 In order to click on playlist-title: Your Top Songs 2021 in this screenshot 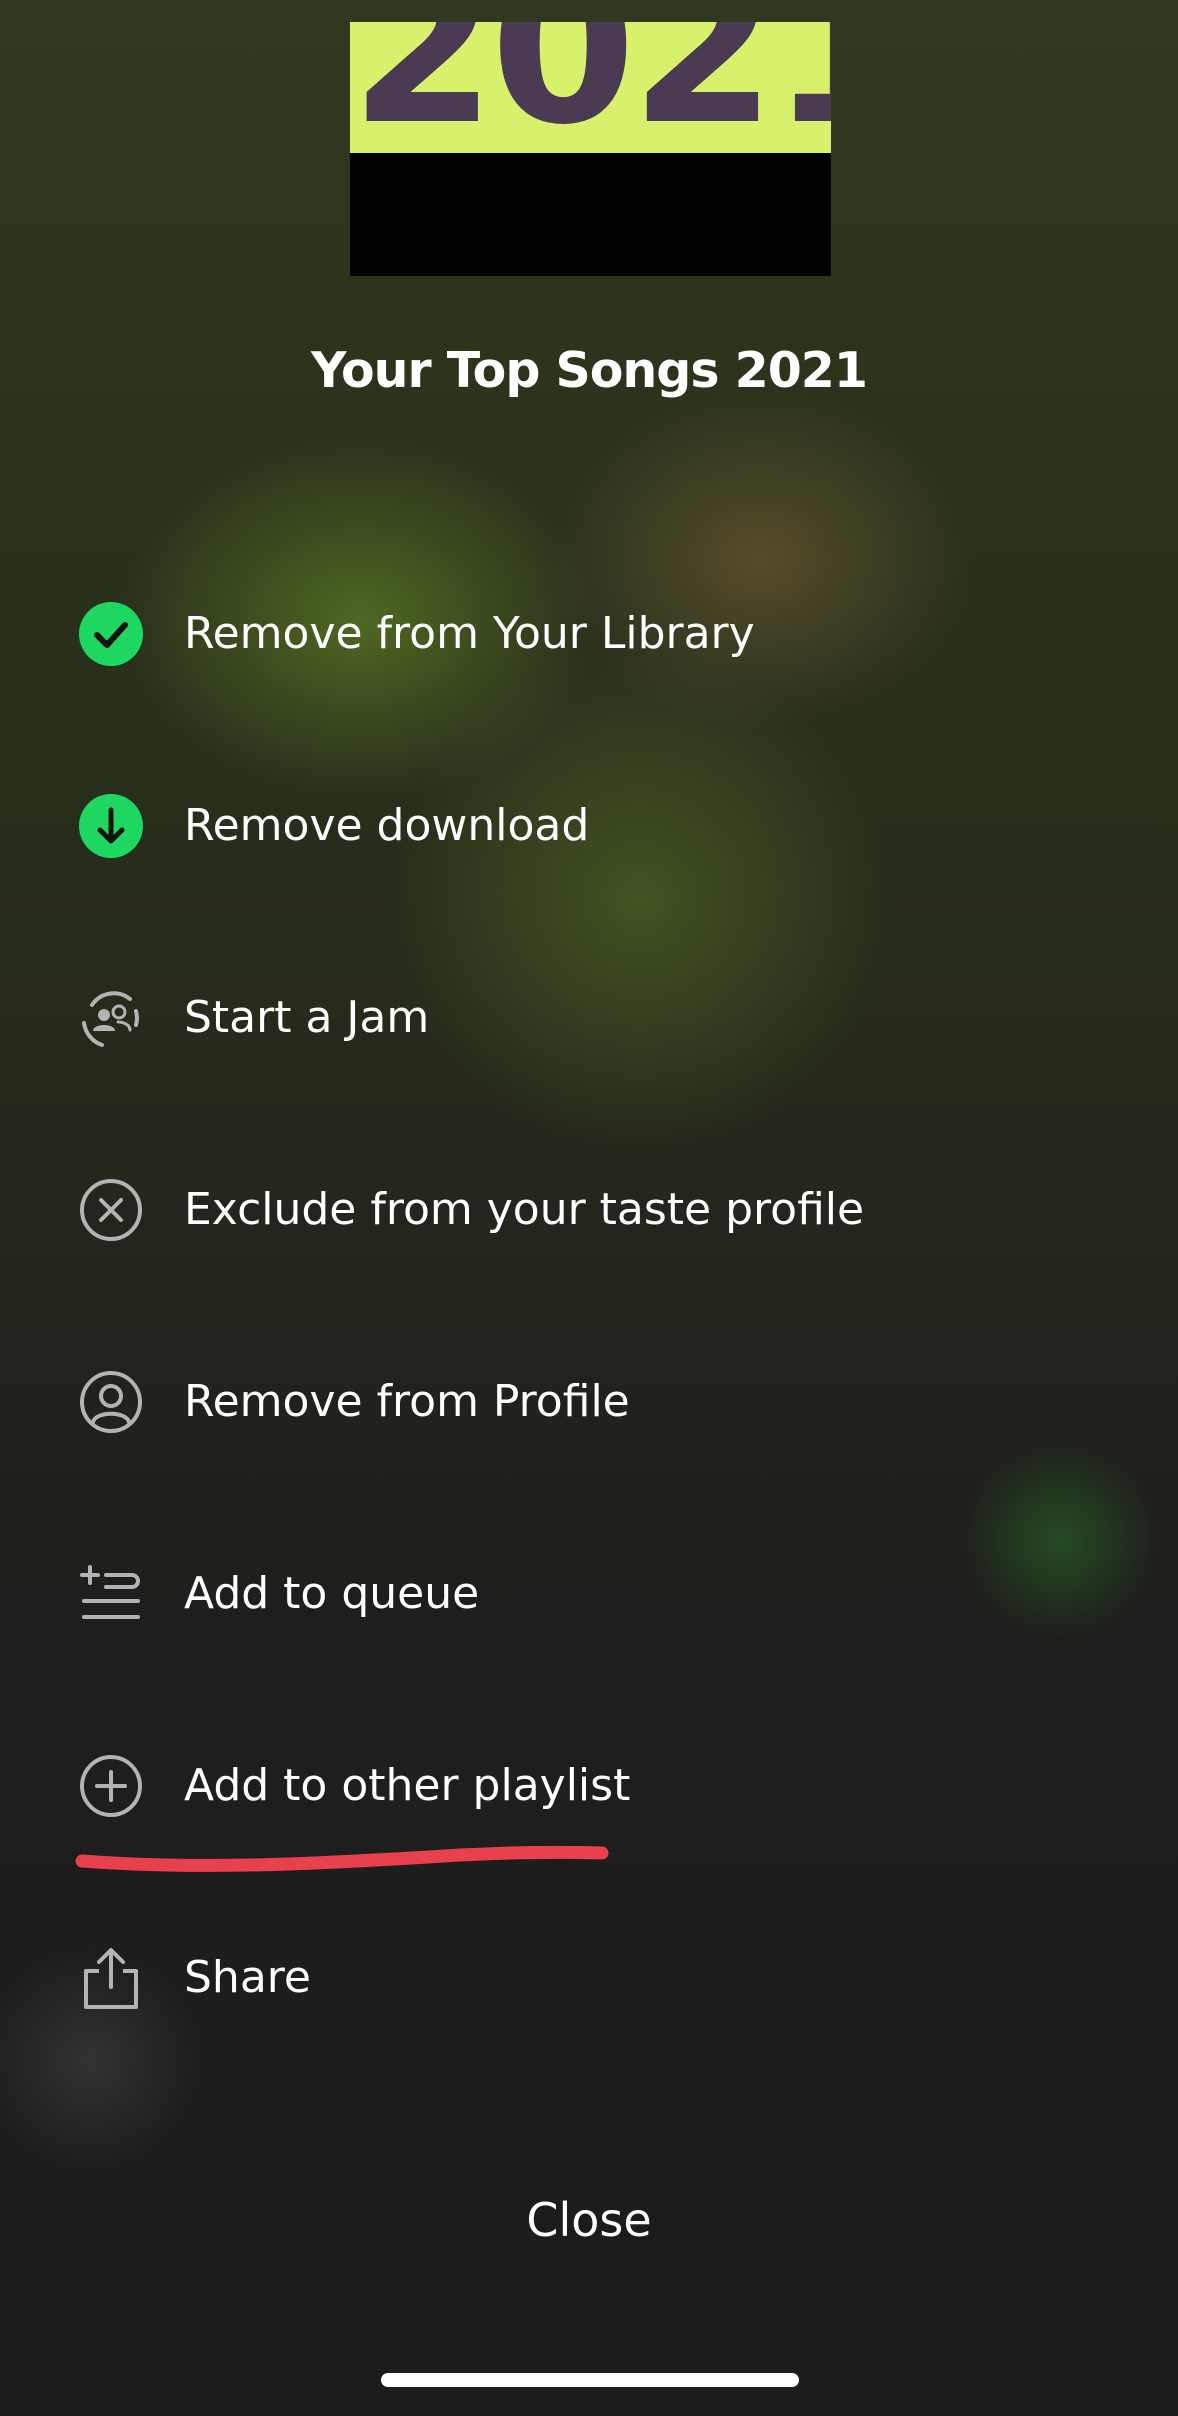, I will do `click(589, 370)`.